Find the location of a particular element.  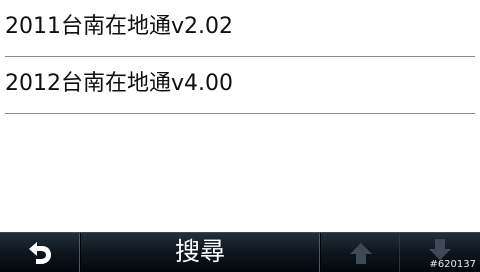

search-button-label: 搜尋 is located at coordinates (199, 251).